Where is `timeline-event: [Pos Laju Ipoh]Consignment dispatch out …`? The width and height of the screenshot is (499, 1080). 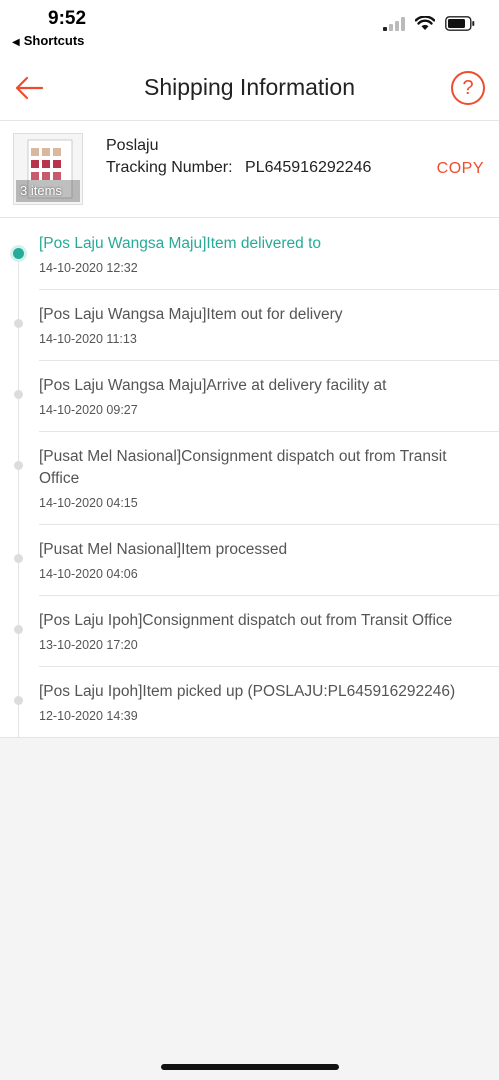 timeline-event: [Pos Laju Ipoh]Consignment dispatch out … is located at coordinates (249, 630).